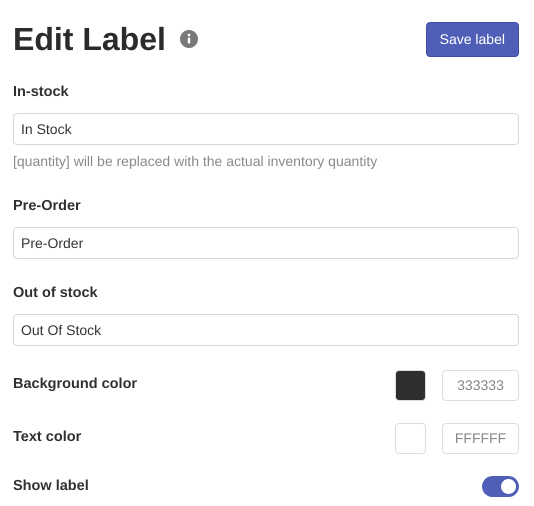 The width and height of the screenshot is (534, 506). I want to click on field-label: Show label, so click(51, 486).